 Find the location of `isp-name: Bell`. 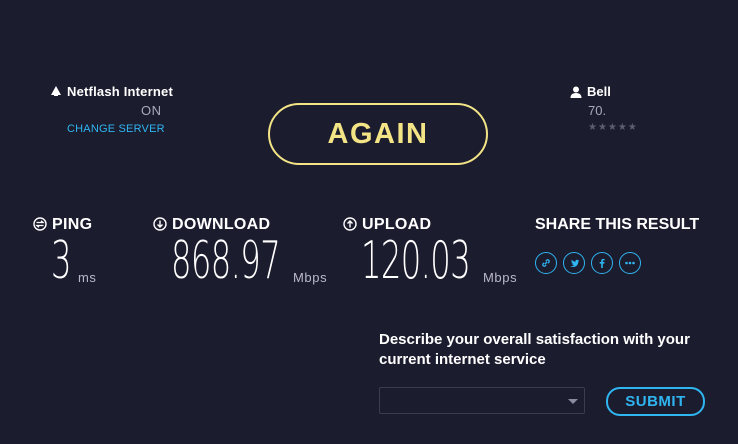

isp-name: Bell is located at coordinates (599, 91).